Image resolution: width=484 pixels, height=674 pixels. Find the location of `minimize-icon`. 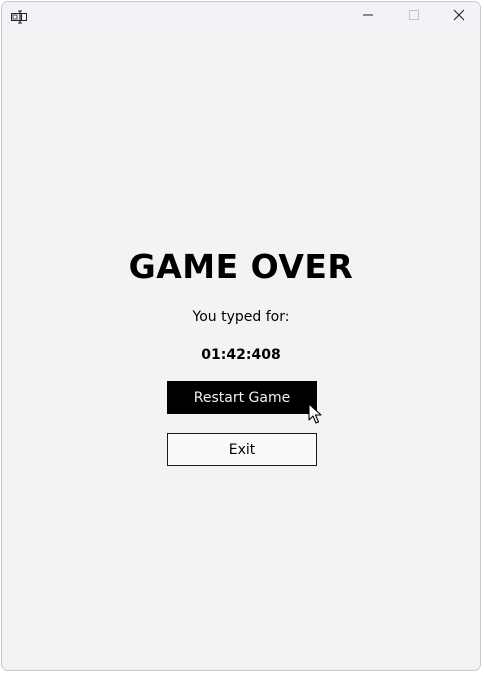

minimize-icon is located at coordinates (368, 17).